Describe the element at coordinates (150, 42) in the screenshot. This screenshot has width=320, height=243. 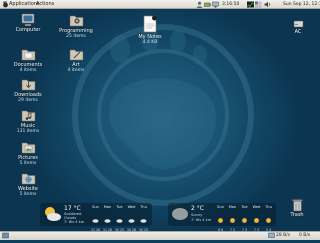
I see `my-notes-size: 4.4 KB` at that location.